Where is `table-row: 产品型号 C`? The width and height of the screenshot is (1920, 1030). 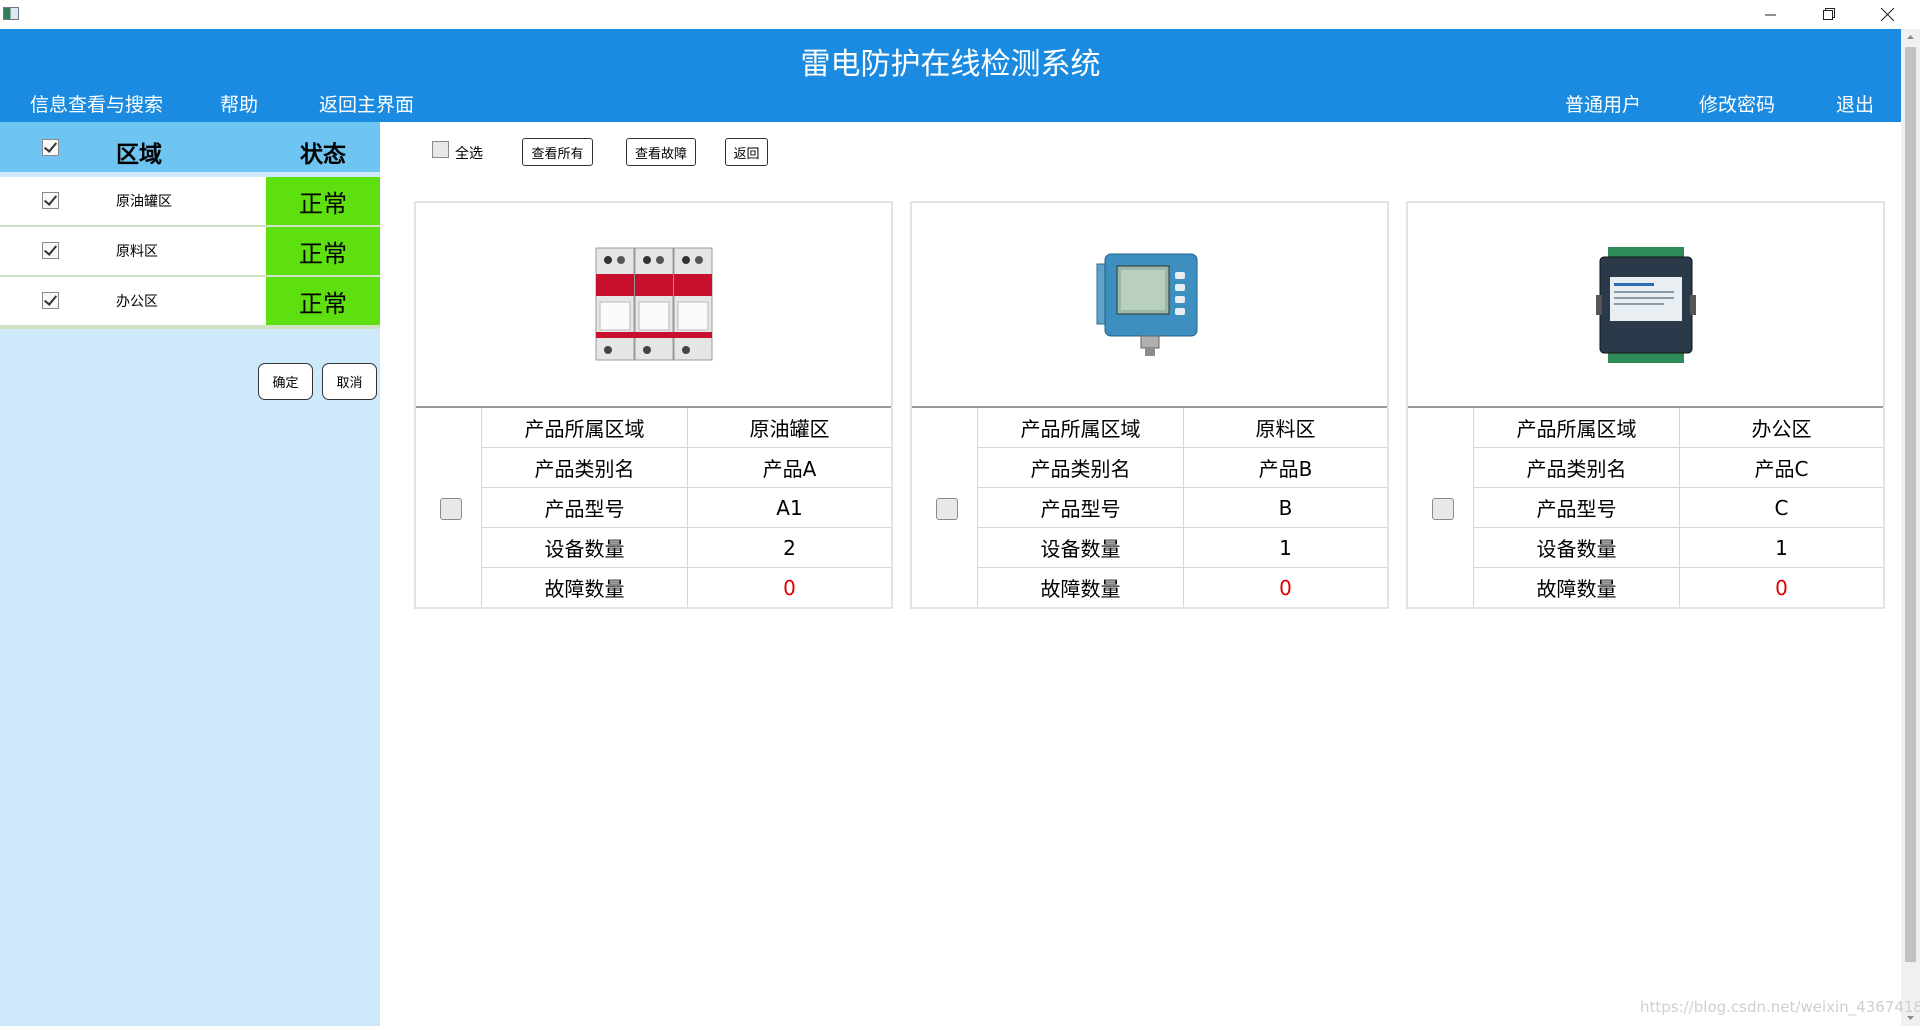 table-row: 产品型号 C is located at coordinates (1678, 508).